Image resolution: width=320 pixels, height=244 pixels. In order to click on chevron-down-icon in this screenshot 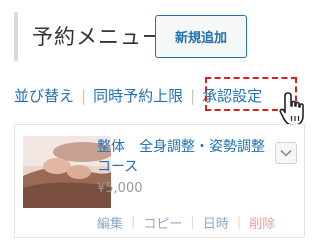, I will do `click(286, 153)`.